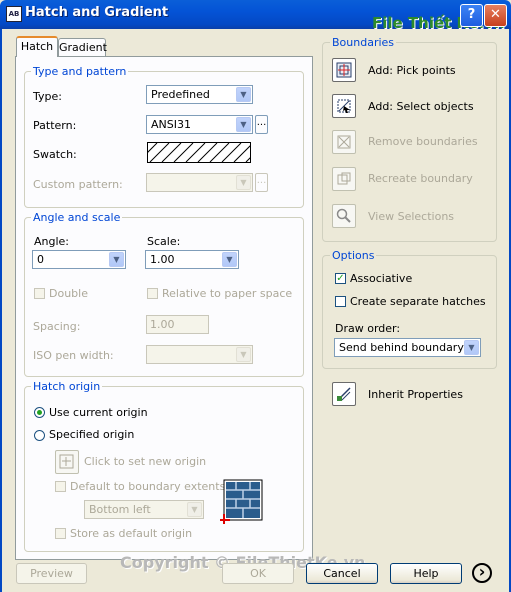 Image resolution: width=511 pixels, height=592 pixels. I want to click on type-pattern-title: Type and pattern, so click(80, 71).